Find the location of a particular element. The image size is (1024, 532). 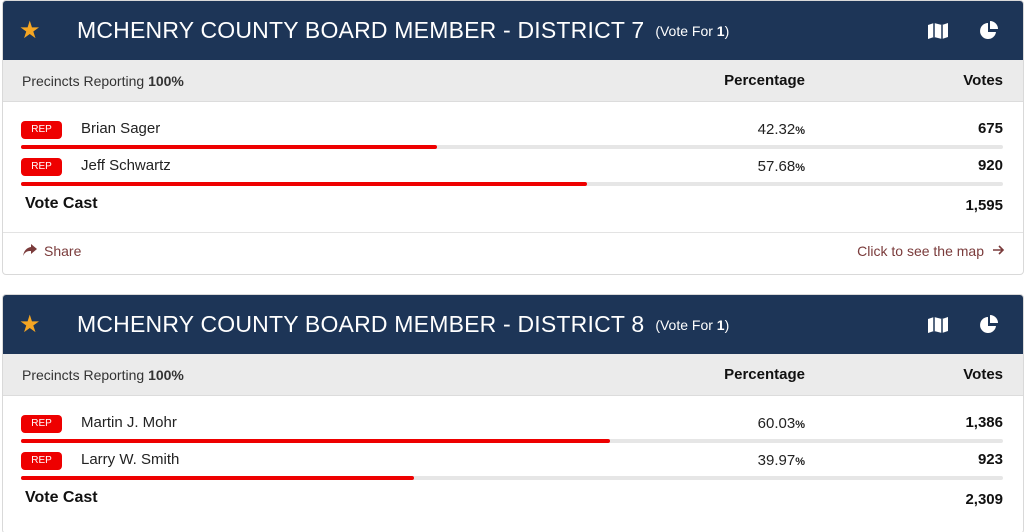

candidate-name: Brian Sager is located at coordinates (121, 128).